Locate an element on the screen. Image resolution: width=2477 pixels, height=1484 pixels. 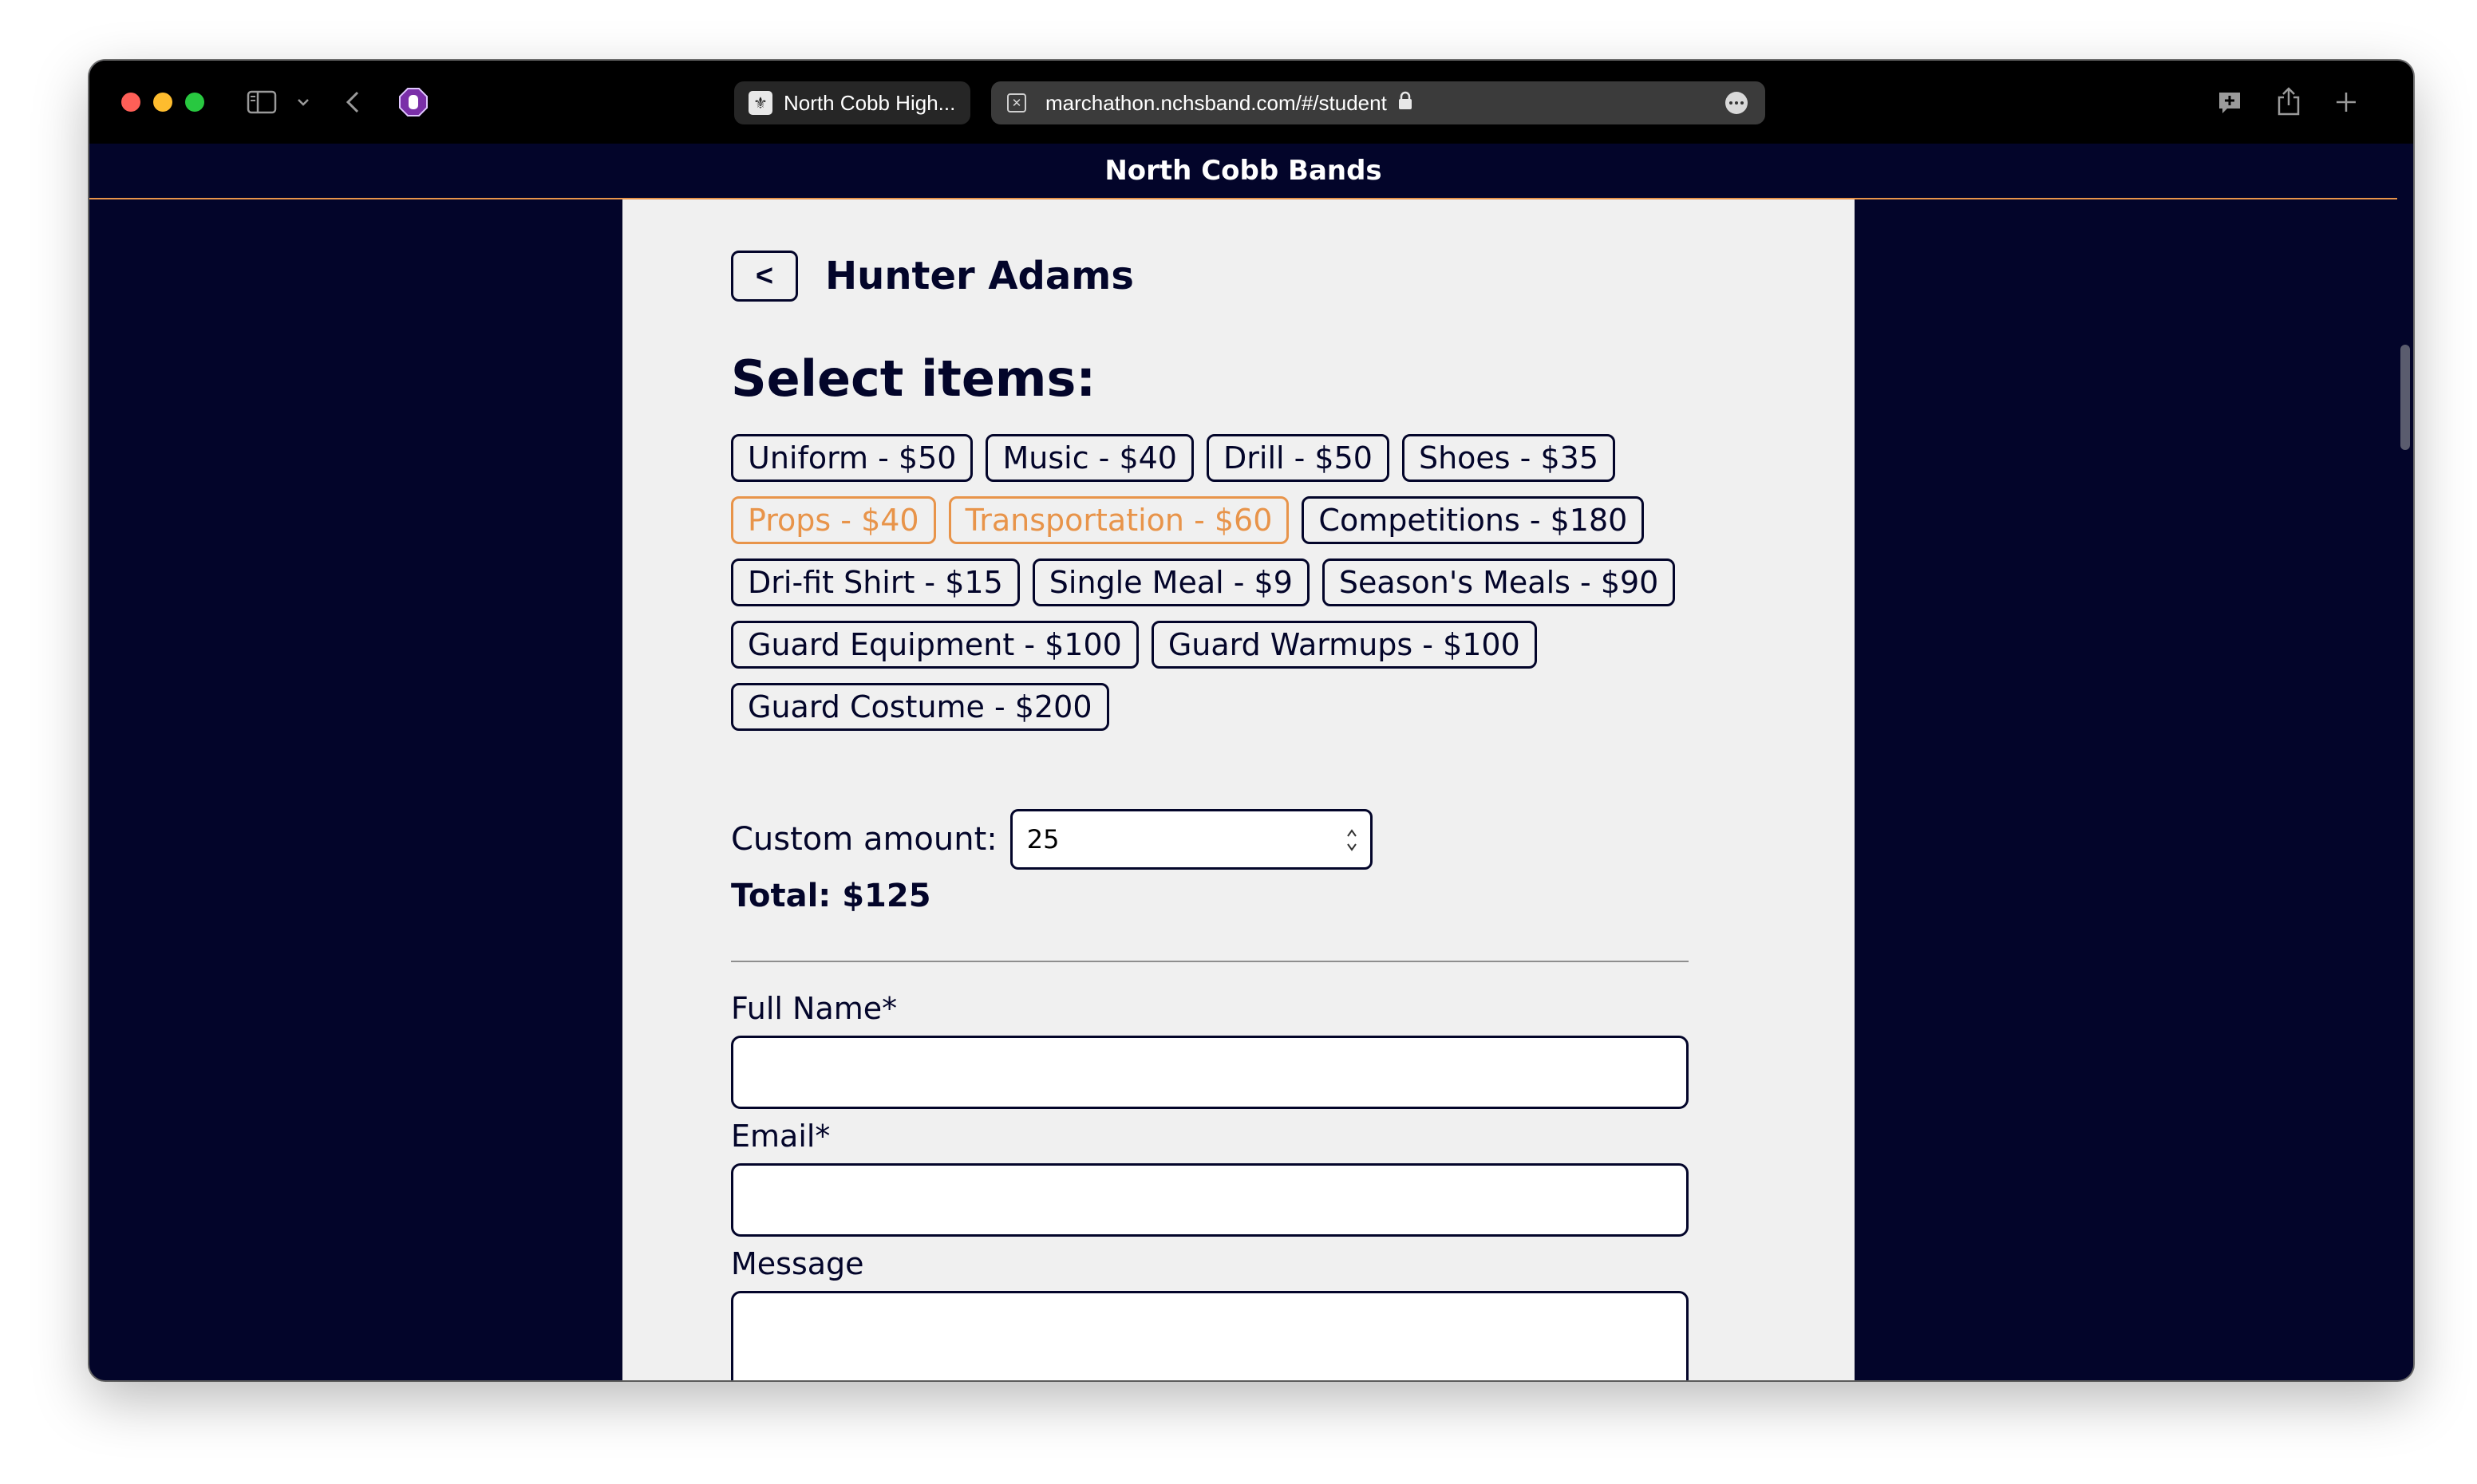
select-items-heading: Select items: is located at coordinates (914, 378).